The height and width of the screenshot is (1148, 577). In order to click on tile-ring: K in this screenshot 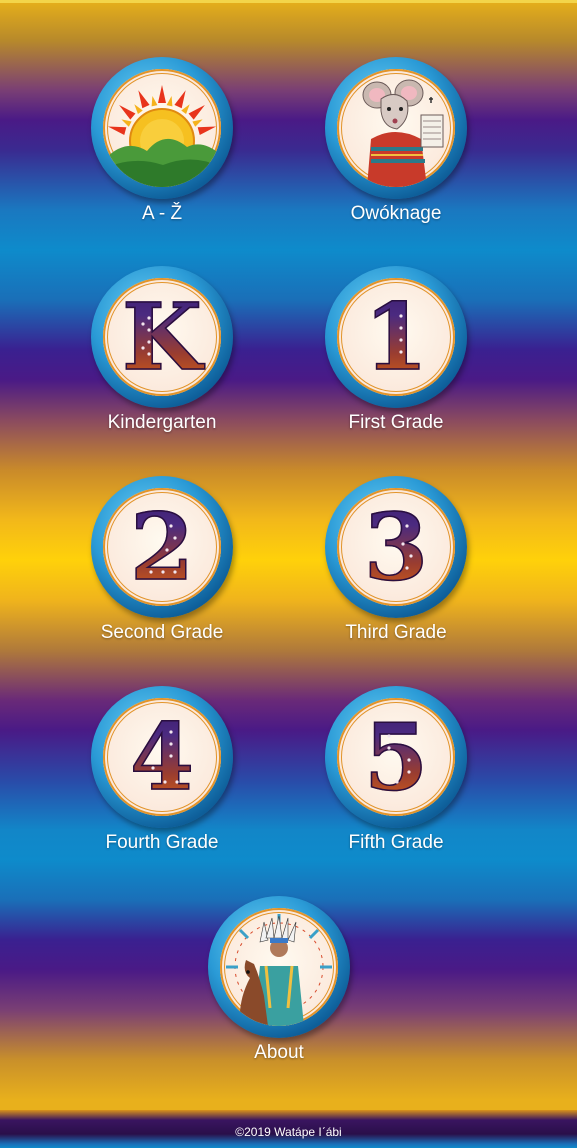, I will do `click(162, 337)`.